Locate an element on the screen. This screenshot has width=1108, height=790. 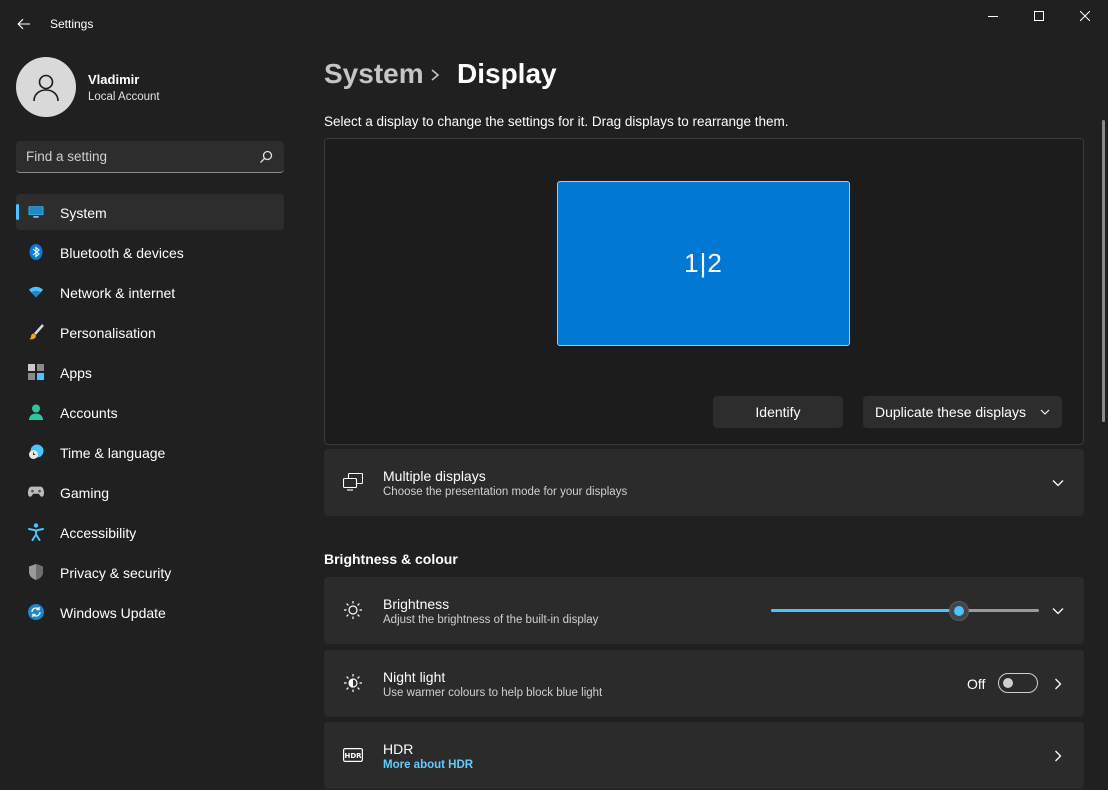
wifi-icon is located at coordinates (36, 292).